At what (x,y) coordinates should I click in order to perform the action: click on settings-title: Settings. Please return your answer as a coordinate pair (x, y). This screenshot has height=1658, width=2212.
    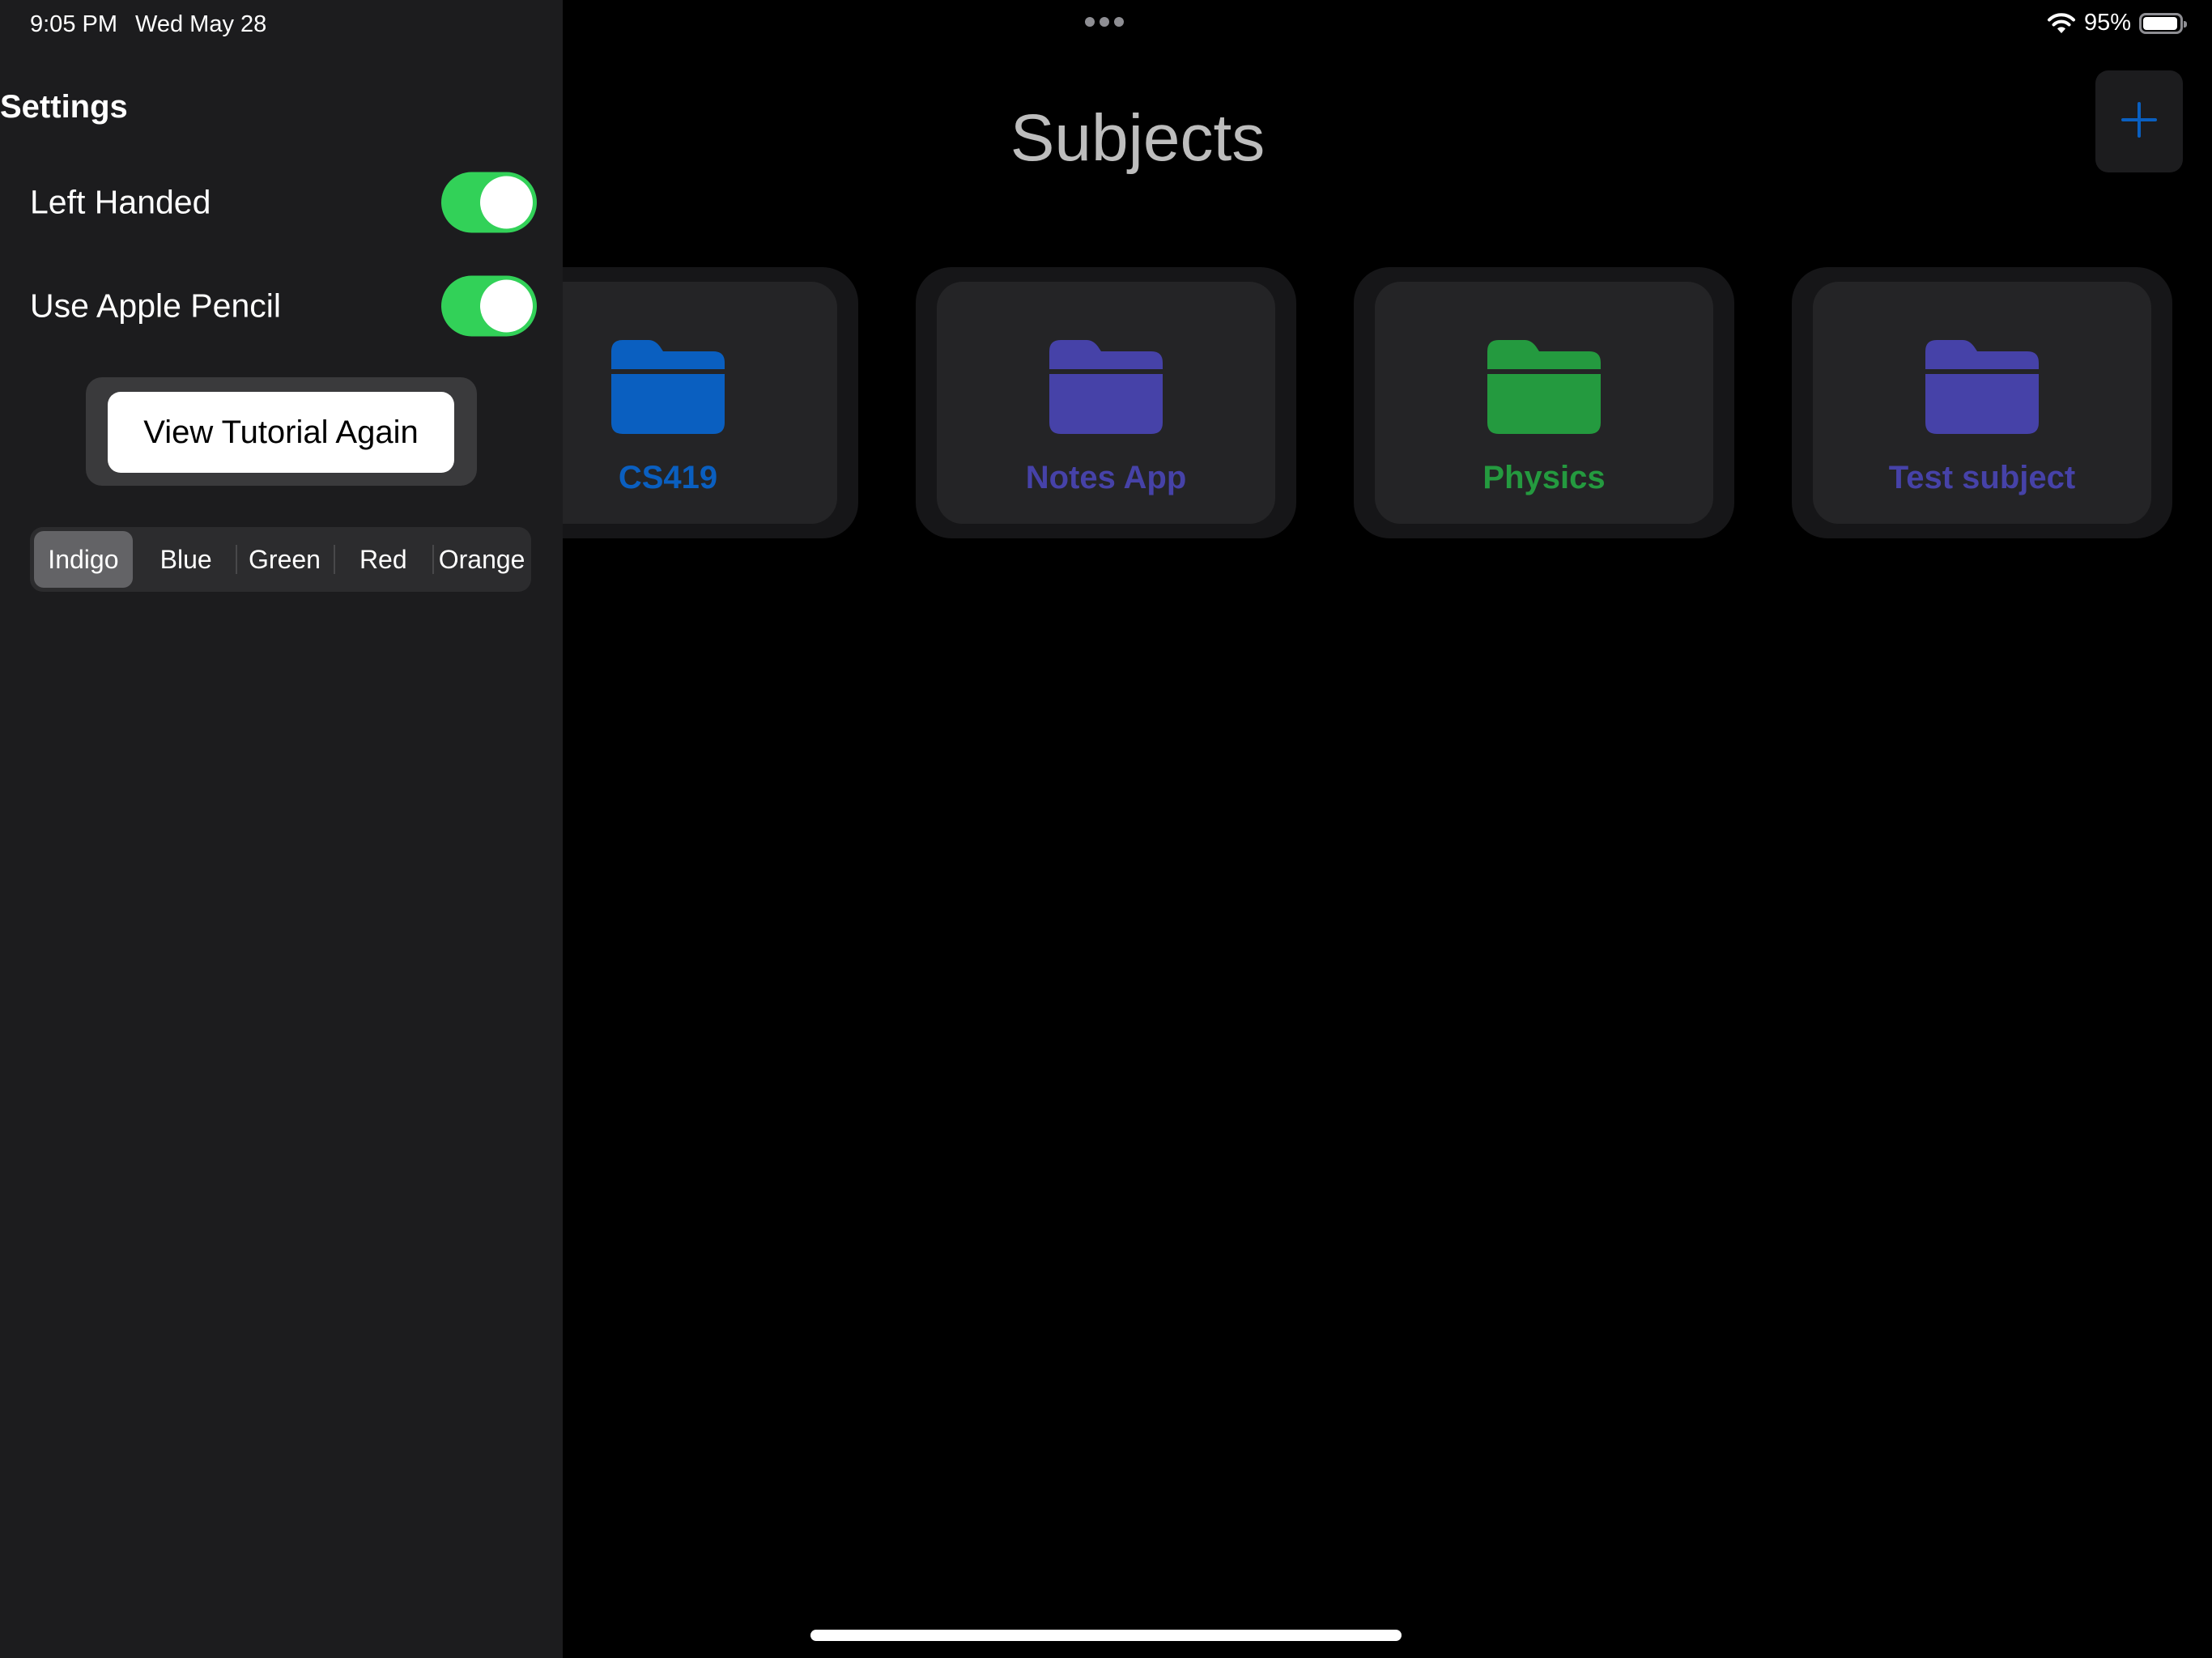
    Looking at the image, I should click on (64, 107).